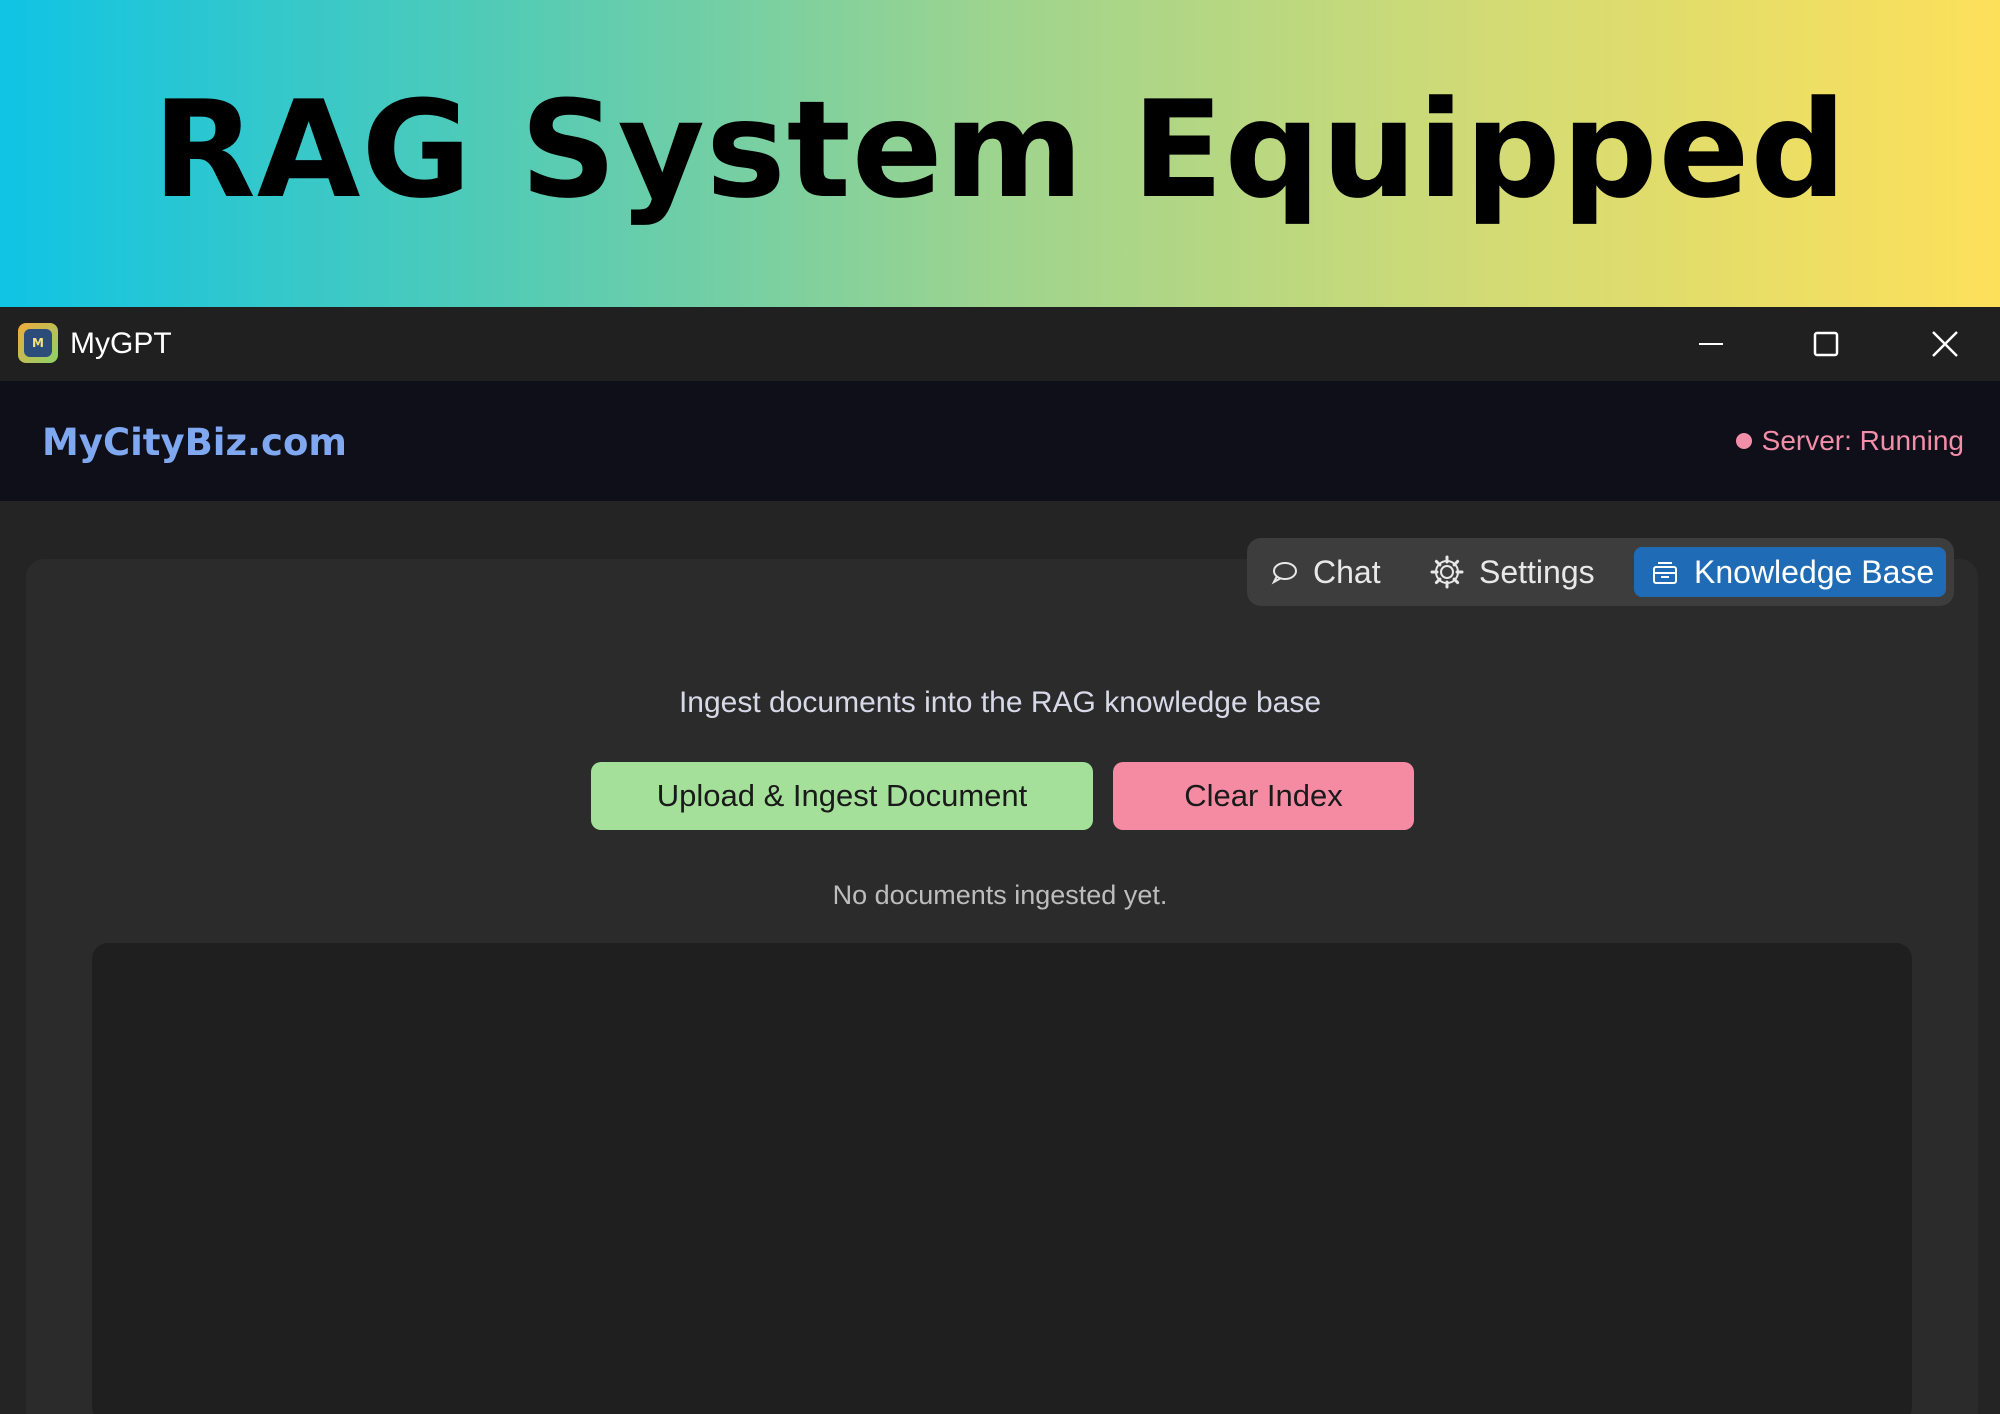 This screenshot has height=1414, width=2000. Describe the element at coordinates (1743, 441) in the screenshot. I see `status-dot-icon` at that location.